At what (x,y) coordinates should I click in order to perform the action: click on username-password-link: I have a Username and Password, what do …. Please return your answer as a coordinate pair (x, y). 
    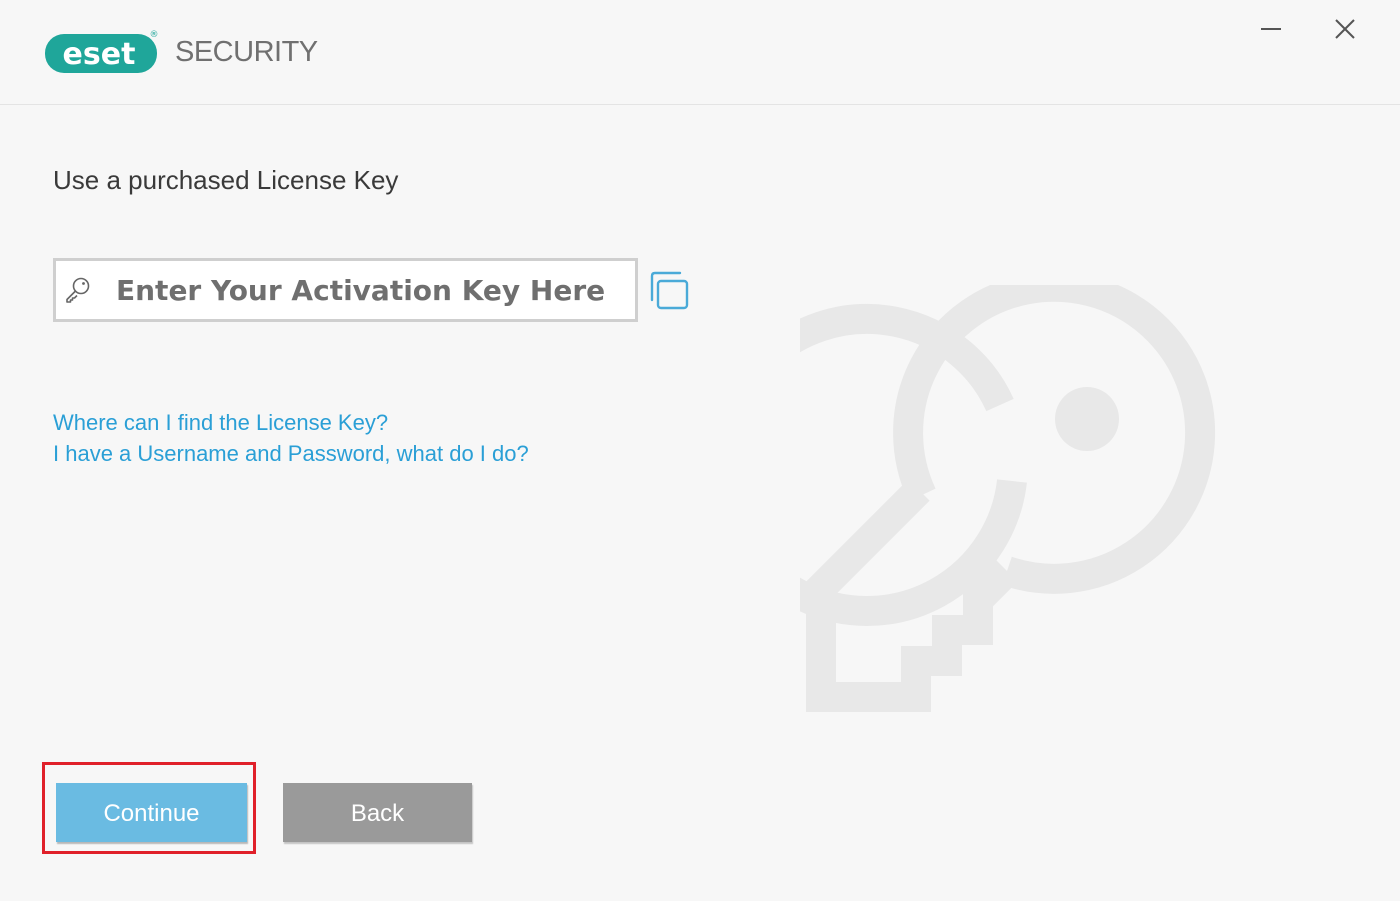
    Looking at the image, I should click on (291, 454).